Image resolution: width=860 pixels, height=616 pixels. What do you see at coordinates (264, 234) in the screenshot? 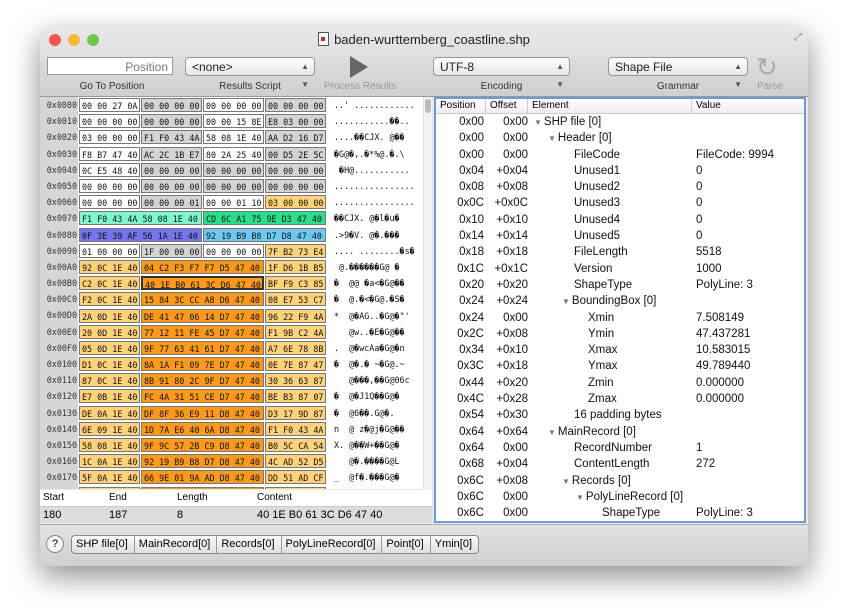
I see `hex-byte-group: 92 19 B9 B8 D7 D8 47 40` at bounding box center [264, 234].